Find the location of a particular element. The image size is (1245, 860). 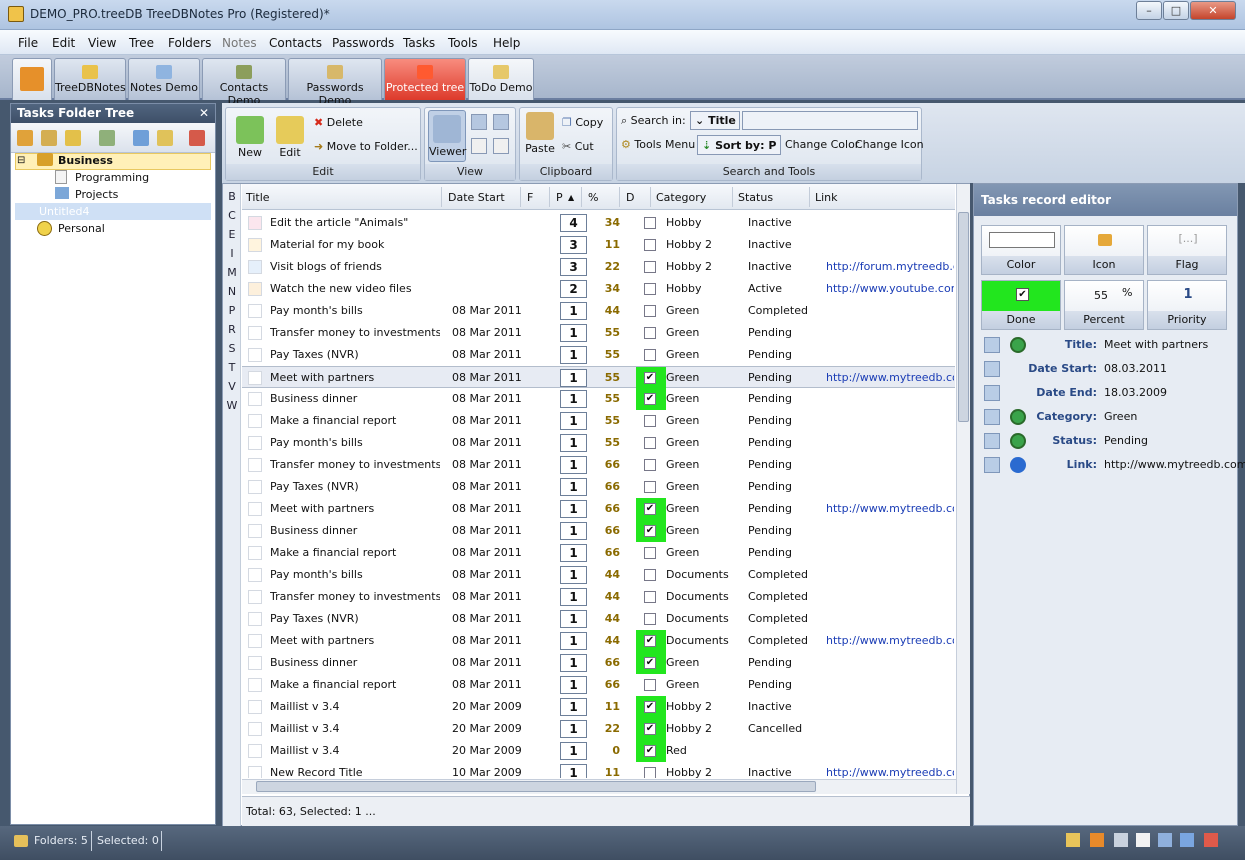

flag-tile: [...] Flag is located at coordinates (1187, 250).